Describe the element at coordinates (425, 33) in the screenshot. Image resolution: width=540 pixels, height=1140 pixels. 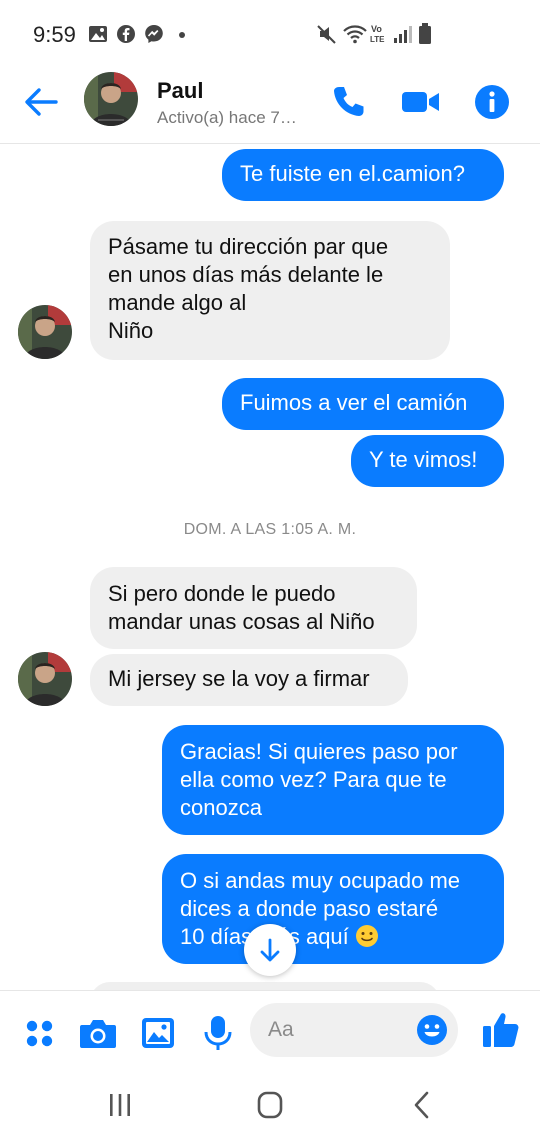
I see `battery-icon` at that location.